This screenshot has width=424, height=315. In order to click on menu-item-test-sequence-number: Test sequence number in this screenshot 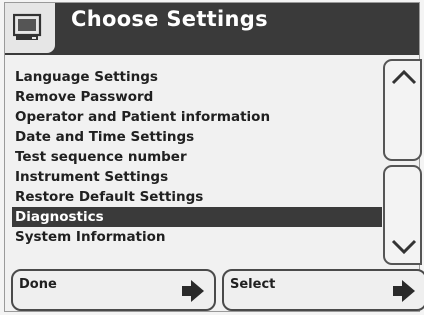, I will do `click(197, 157)`.